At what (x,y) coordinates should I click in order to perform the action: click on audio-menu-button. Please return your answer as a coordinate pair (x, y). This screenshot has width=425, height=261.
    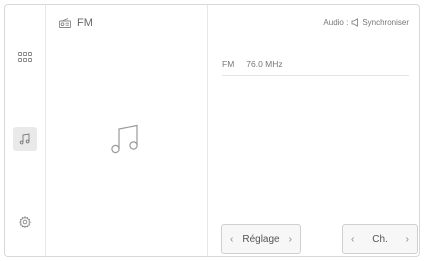
    Looking at the image, I should click on (25, 139).